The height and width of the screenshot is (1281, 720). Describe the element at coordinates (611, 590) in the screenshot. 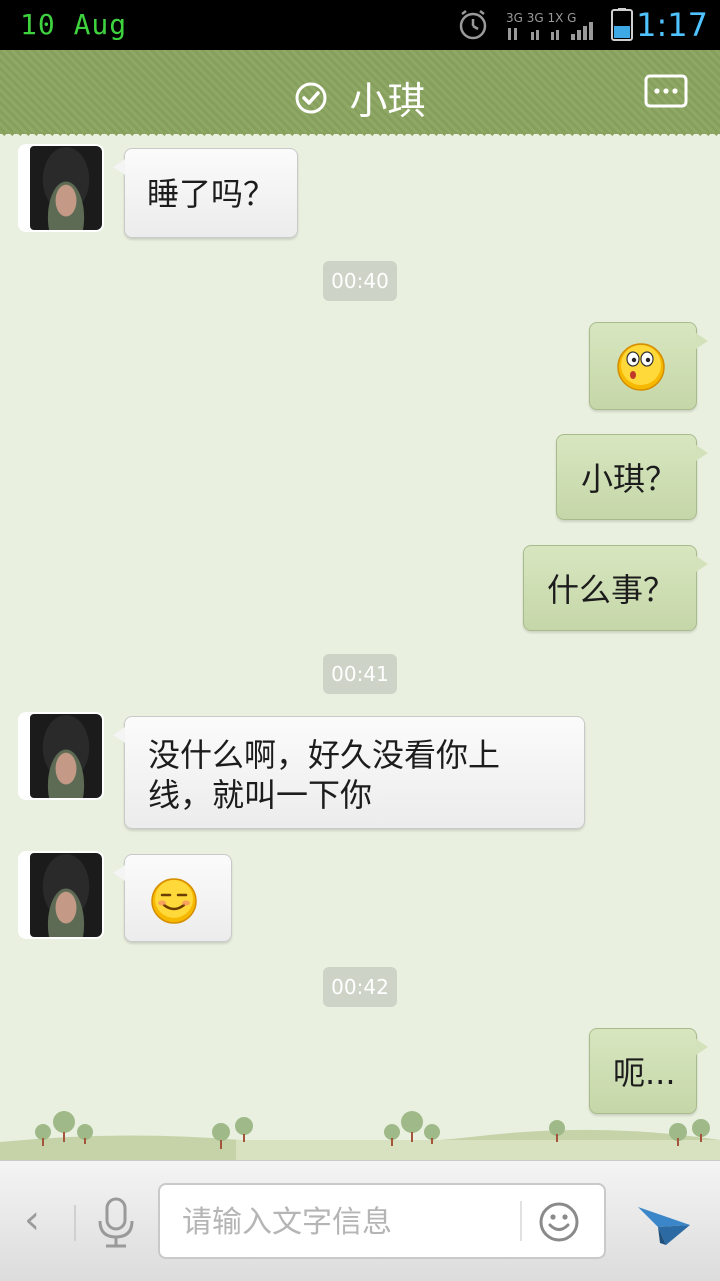

I see `message-text: 什么事？` at that location.